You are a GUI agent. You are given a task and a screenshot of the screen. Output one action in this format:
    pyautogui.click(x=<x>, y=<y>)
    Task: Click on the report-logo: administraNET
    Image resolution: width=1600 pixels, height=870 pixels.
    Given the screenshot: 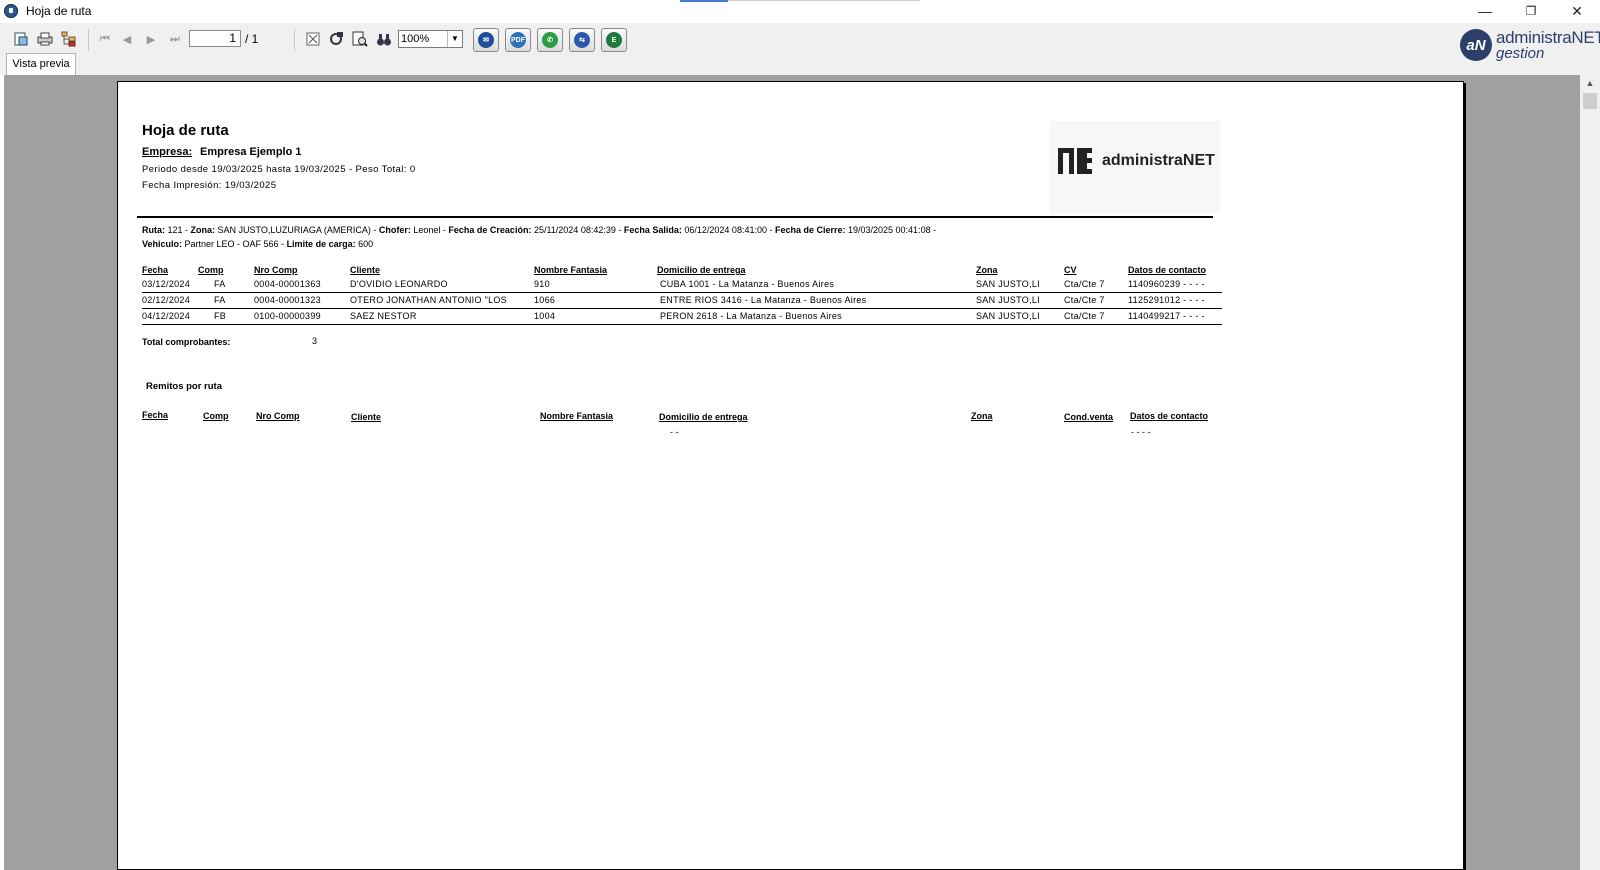 What is the action you would take?
    pyautogui.click(x=1135, y=167)
    